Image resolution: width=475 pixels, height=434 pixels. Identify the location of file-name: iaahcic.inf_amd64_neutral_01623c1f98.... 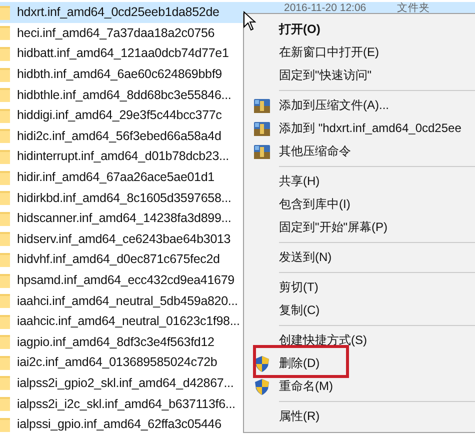
(129, 321).